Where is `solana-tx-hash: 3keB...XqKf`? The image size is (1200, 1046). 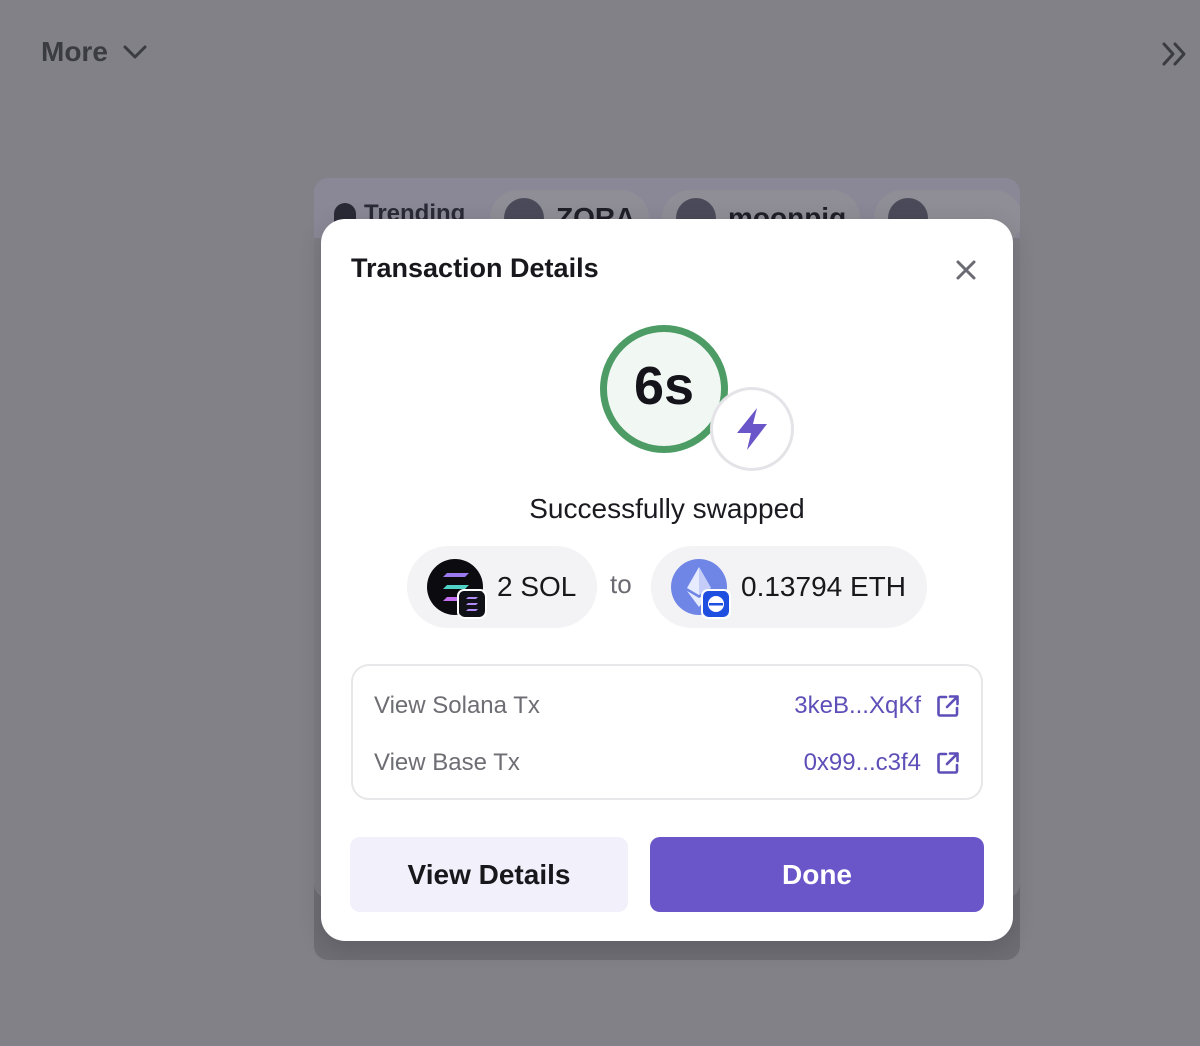
solana-tx-hash: 3keB...XqKf is located at coordinates (857, 705).